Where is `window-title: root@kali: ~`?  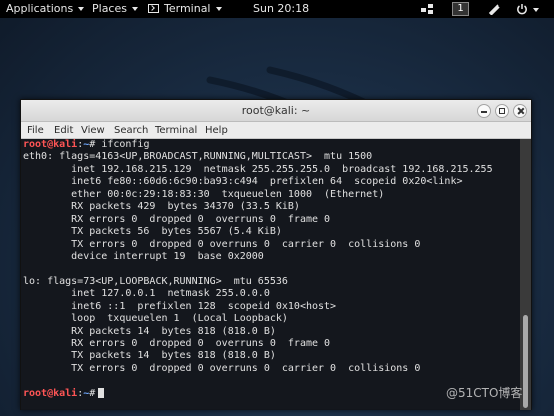 window-title: root@kali: ~ is located at coordinates (276, 110).